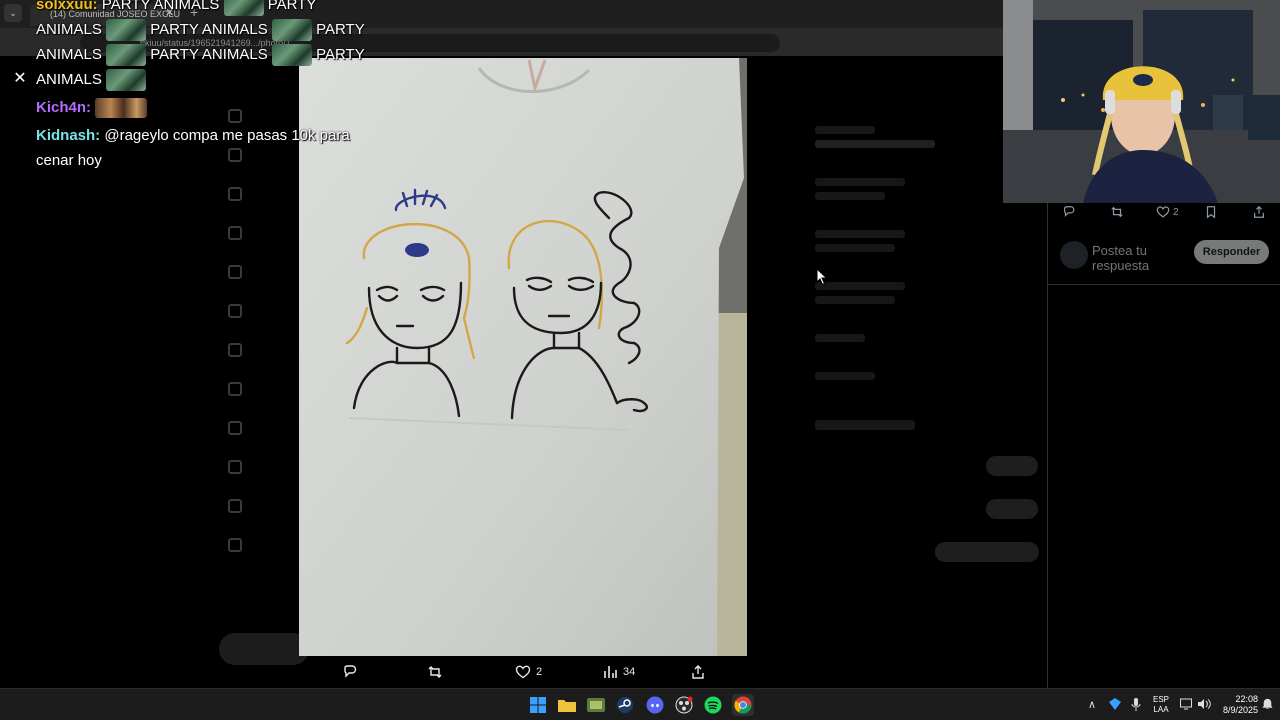 This screenshot has width=1280, height=720. What do you see at coordinates (1074, 255) in the screenshot?
I see `avatar` at bounding box center [1074, 255].